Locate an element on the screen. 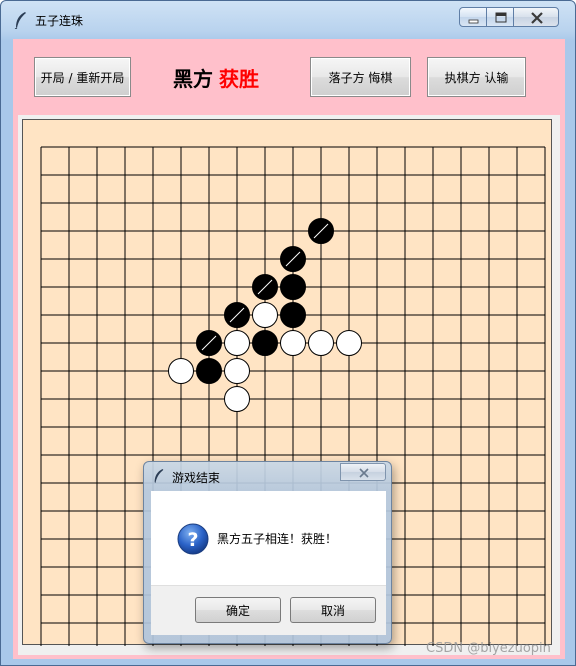 This screenshot has width=576, height=666. start-game-button: 开局 / 重新开局 is located at coordinates (82, 77).